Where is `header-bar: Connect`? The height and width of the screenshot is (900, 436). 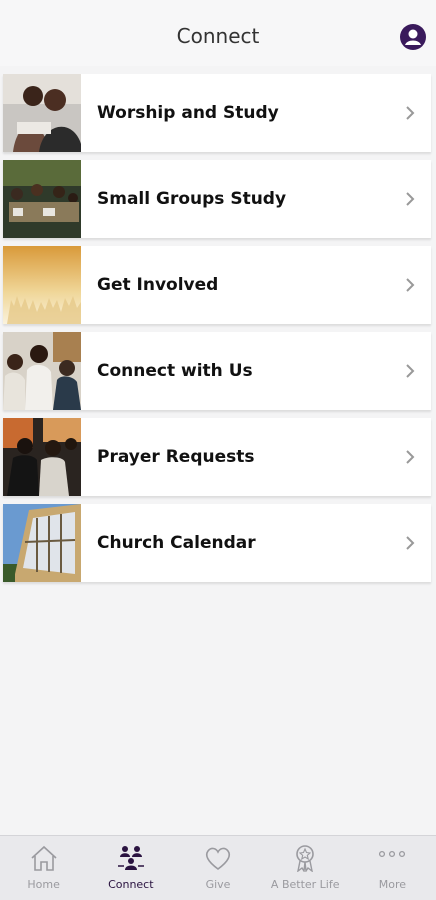
header-bar: Connect is located at coordinates (218, 33).